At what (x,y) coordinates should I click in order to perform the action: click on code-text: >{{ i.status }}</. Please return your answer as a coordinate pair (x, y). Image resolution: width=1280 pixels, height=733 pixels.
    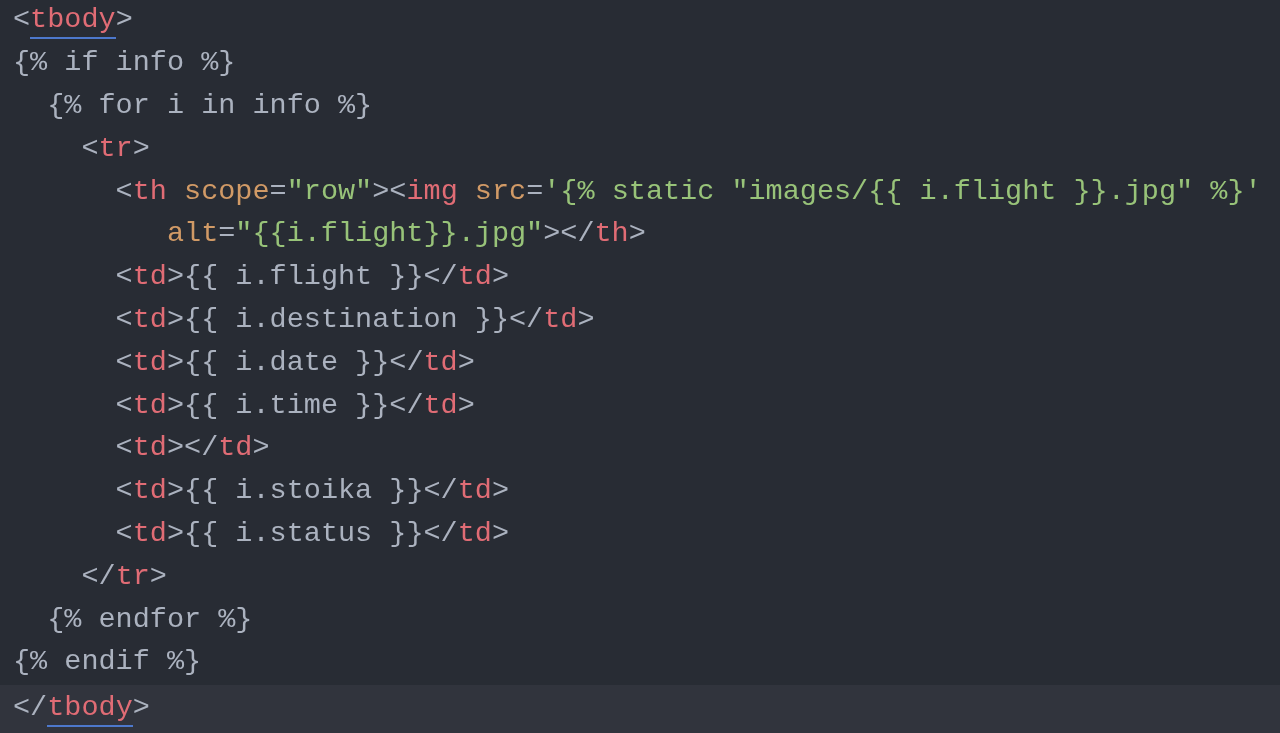
    Looking at the image, I should click on (312, 534).